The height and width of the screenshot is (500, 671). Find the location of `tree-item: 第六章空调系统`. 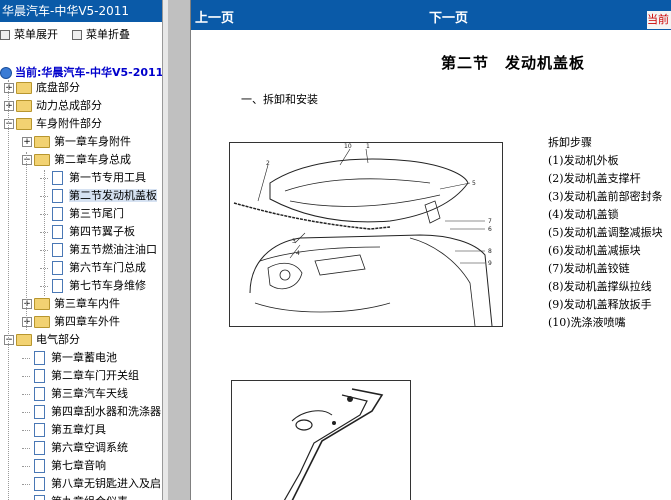

tree-item: 第六章空调系统 is located at coordinates (75, 448).